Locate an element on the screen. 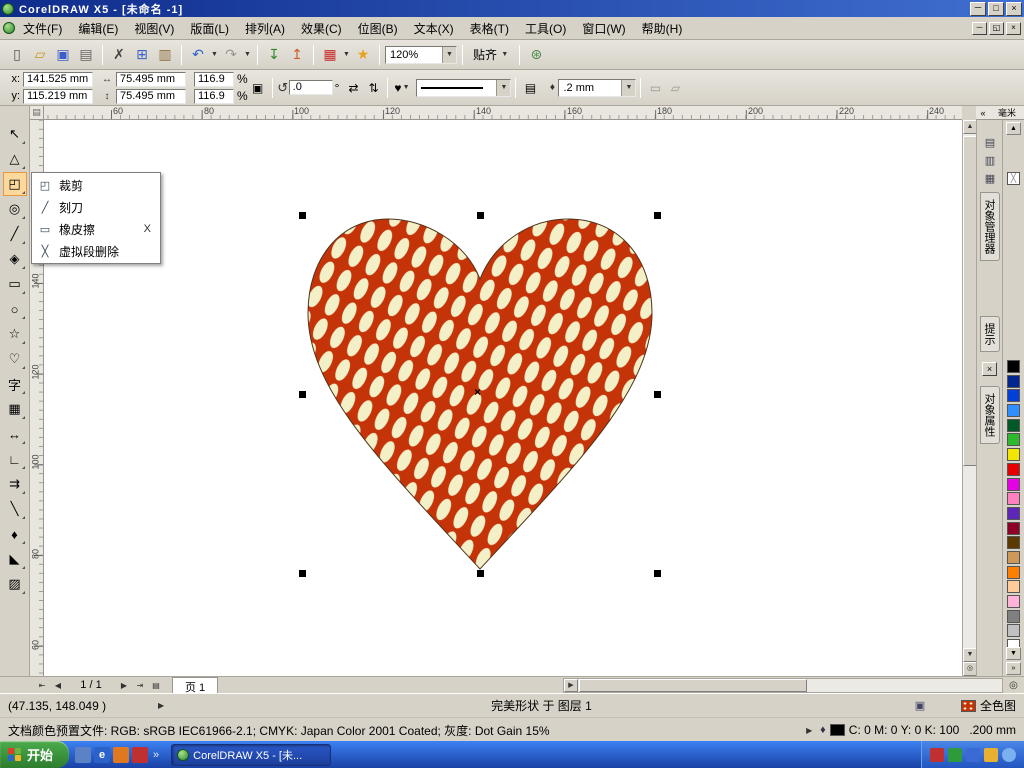 This screenshot has height=768, width=1024. docker-tab-icon-1: ▤ is located at coordinates (990, 142).